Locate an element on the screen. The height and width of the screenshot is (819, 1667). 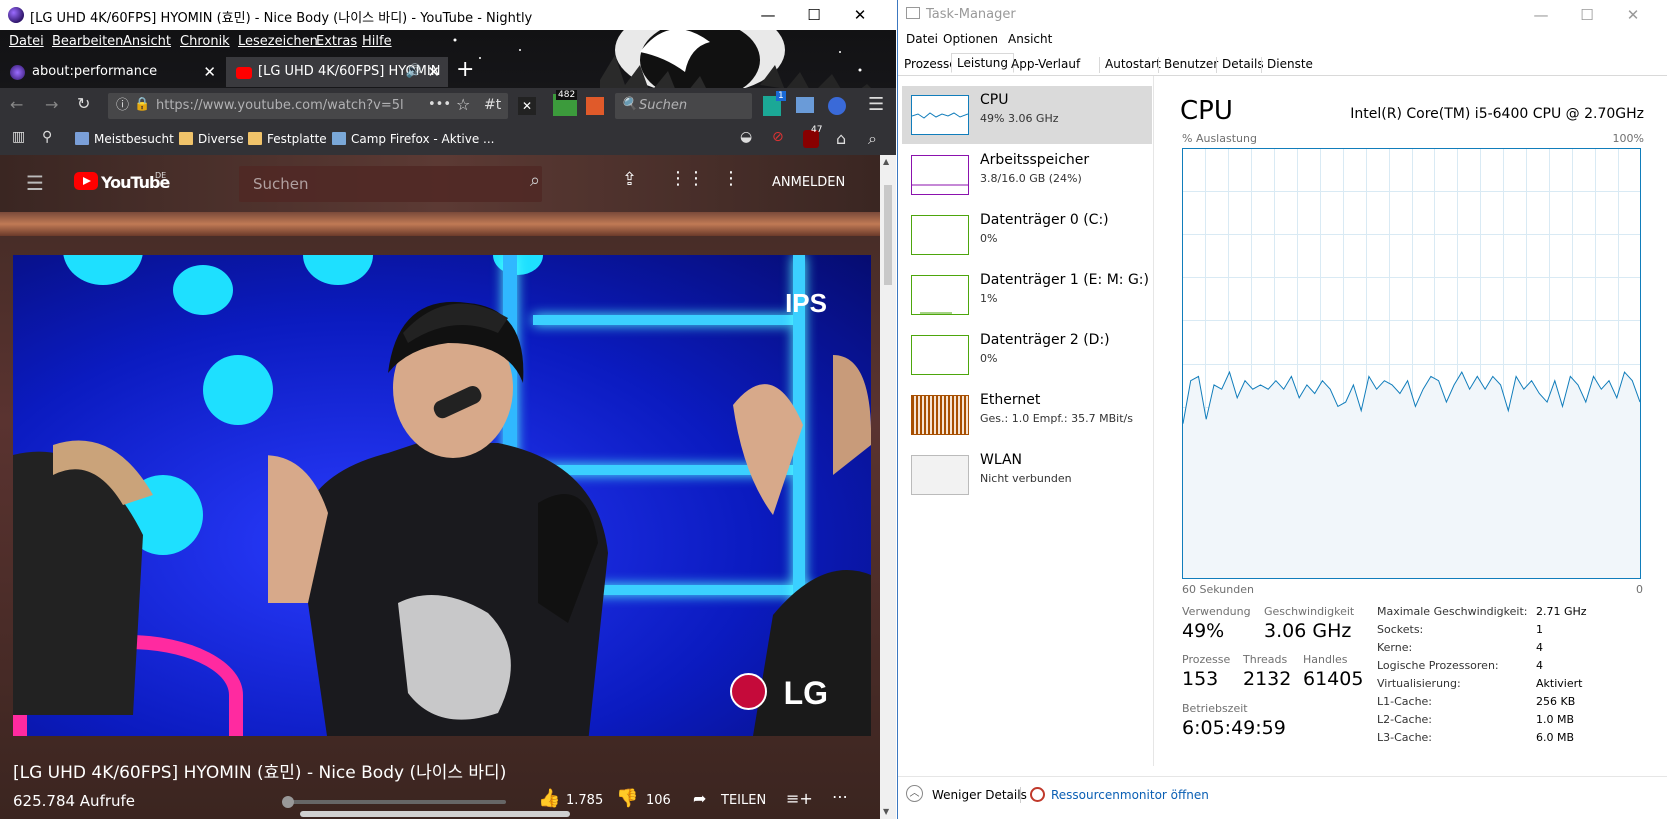
menu-lesezeichen: Lesezeichen is located at coordinates (278, 41).